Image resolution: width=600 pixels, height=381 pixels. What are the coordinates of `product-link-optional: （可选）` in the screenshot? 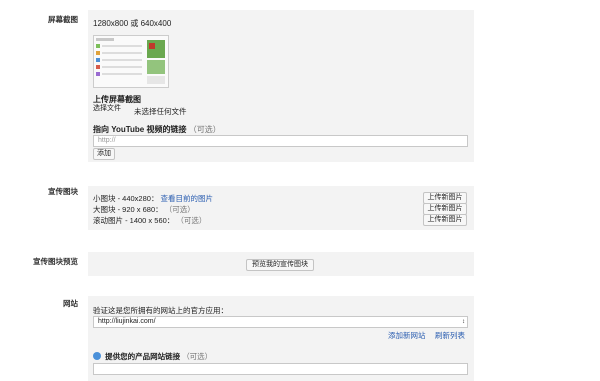 It's located at (197, 356).